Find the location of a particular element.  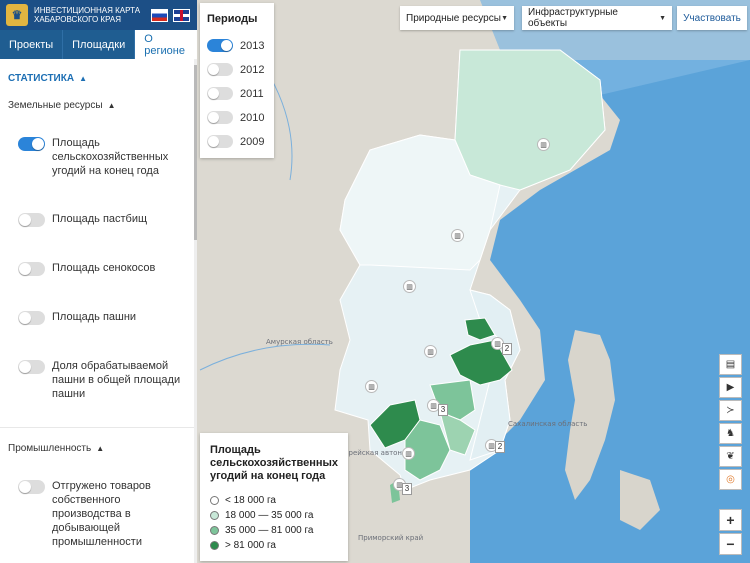

toggle-agri-land is located at coordinates (31, 144).